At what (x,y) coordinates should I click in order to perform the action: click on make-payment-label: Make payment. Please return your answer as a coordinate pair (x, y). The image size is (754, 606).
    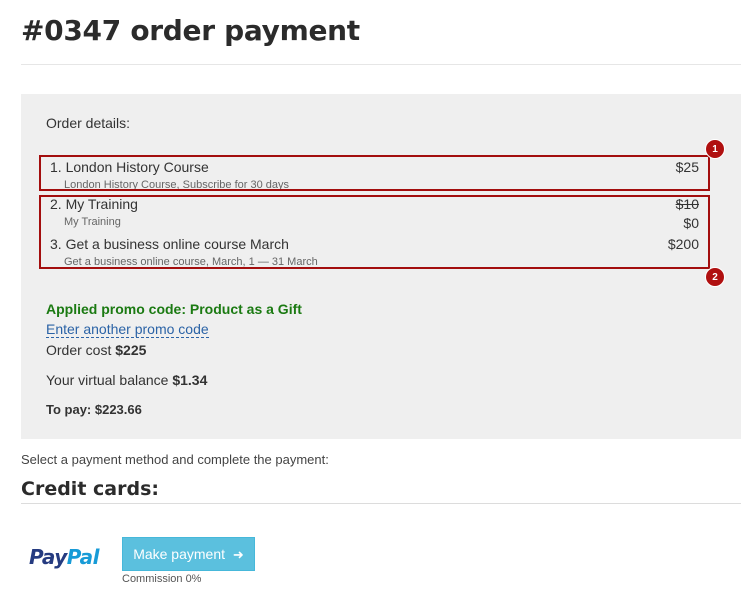
    Looking at the image, I should click on (179, 554).